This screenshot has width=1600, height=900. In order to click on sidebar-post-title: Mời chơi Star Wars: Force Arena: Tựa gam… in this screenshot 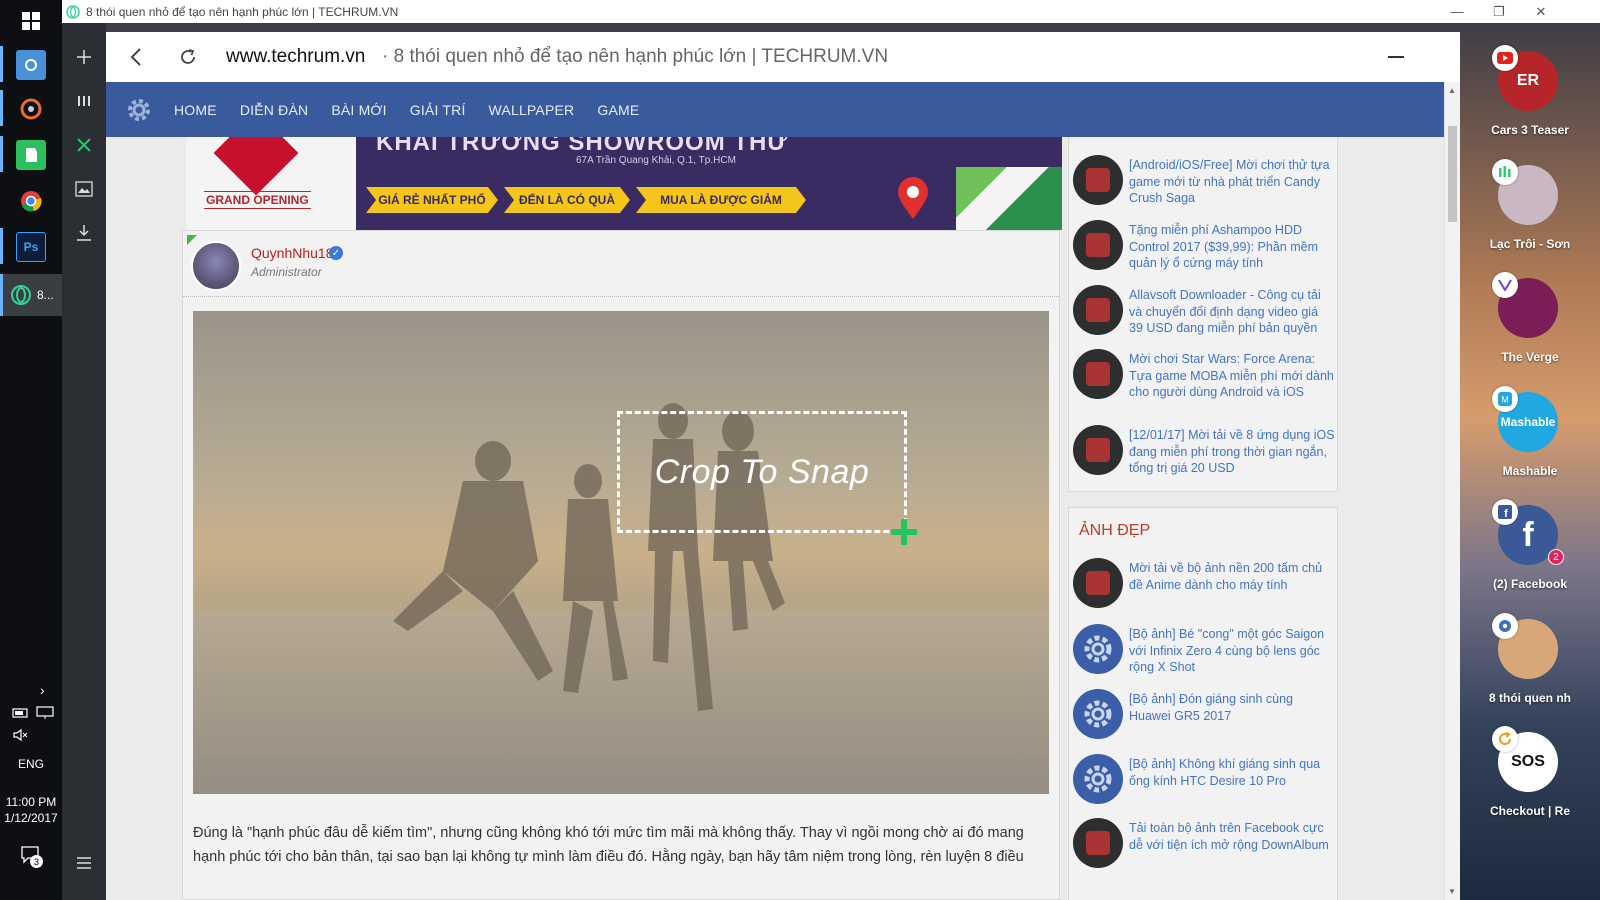, I will do `click(1232, 376)`.